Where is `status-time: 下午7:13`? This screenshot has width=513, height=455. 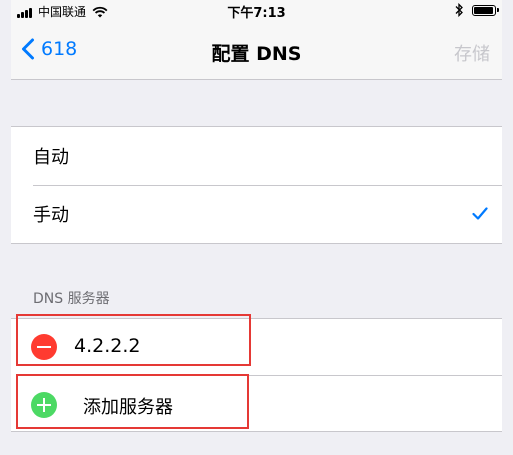
status-time: 下午7:13 is located at coordinates (256, 13).